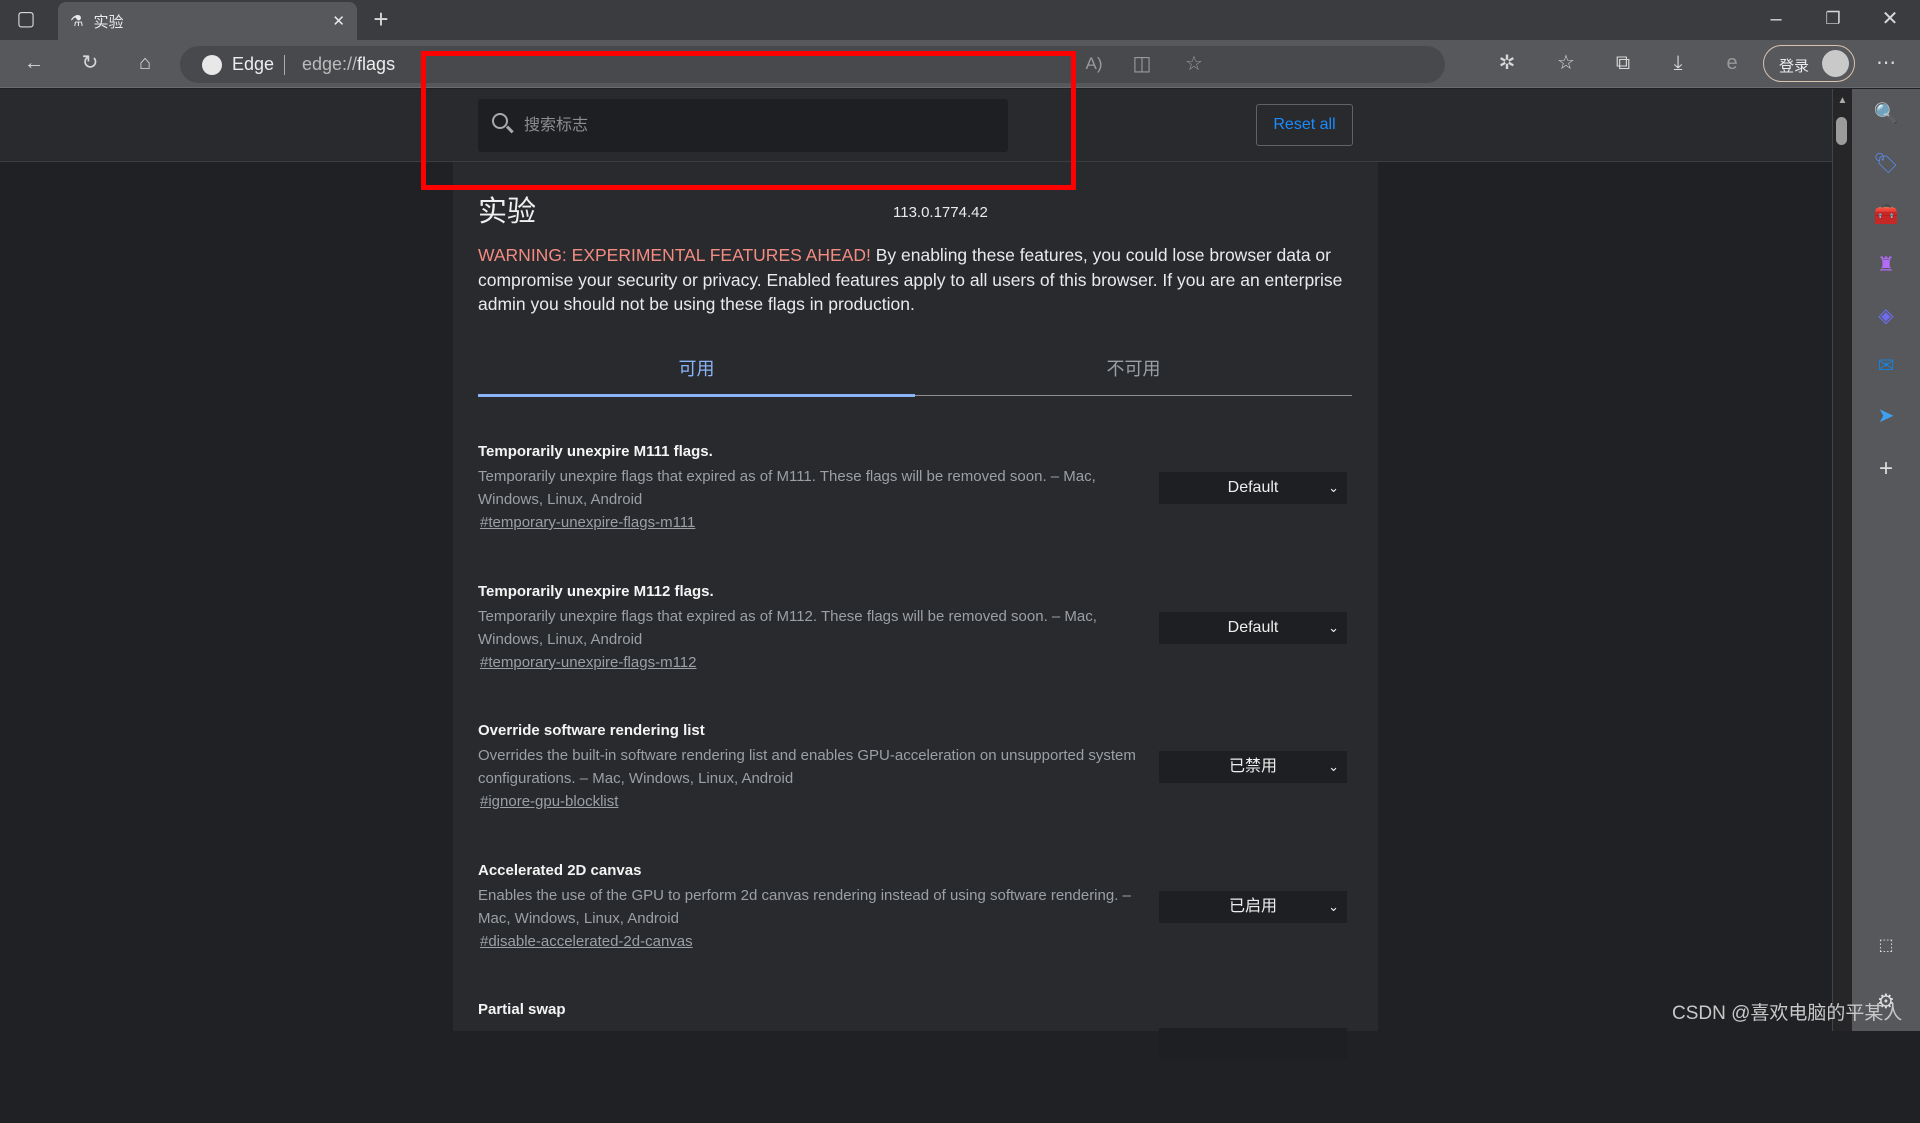  I want to click on tab-actions-icon: ▢, so click(26, 19).